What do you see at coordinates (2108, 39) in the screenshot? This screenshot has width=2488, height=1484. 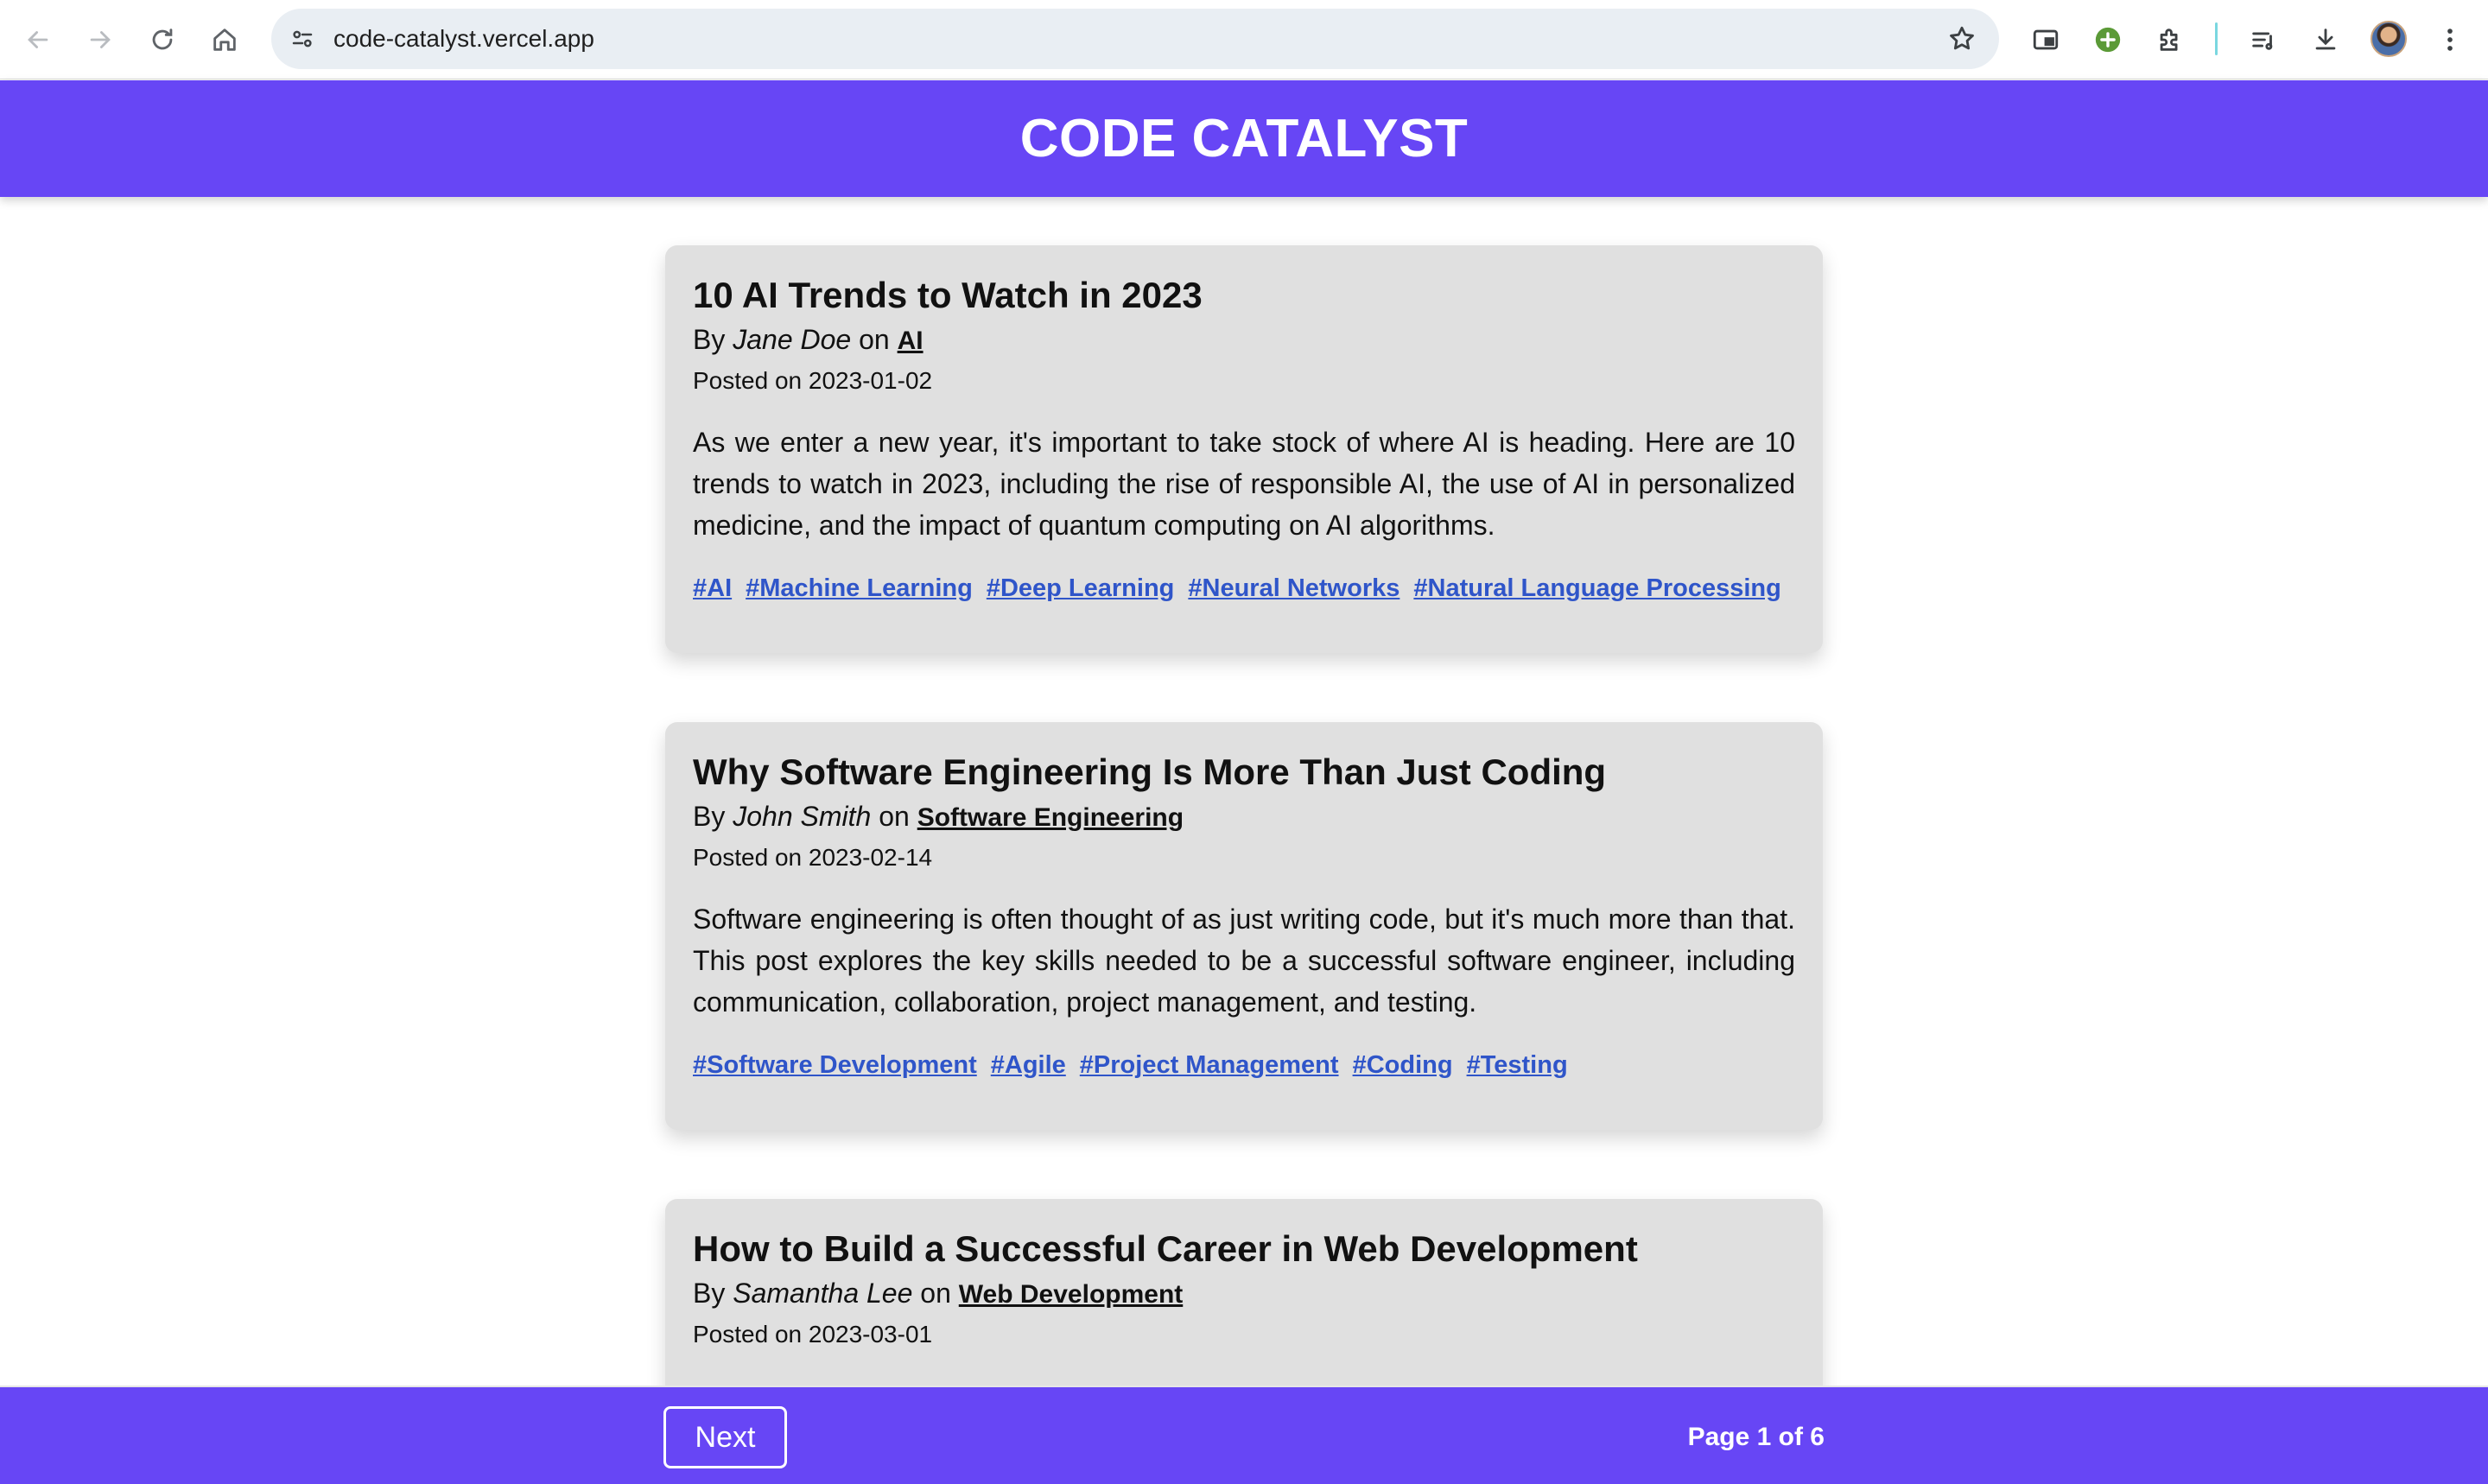 I see `extension-add-icon` at bounding box center [2108, 39].